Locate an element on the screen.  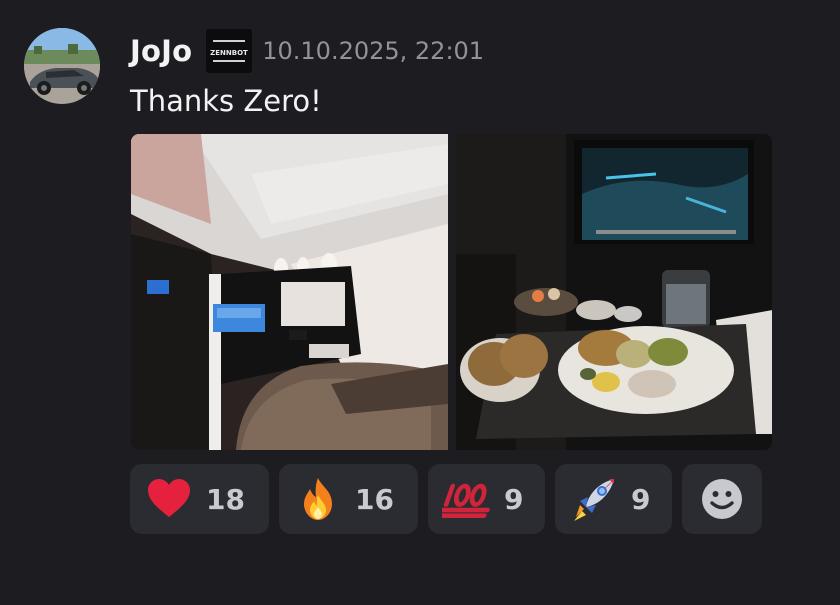
add-reaction-button is located at coordinates (722, 499).